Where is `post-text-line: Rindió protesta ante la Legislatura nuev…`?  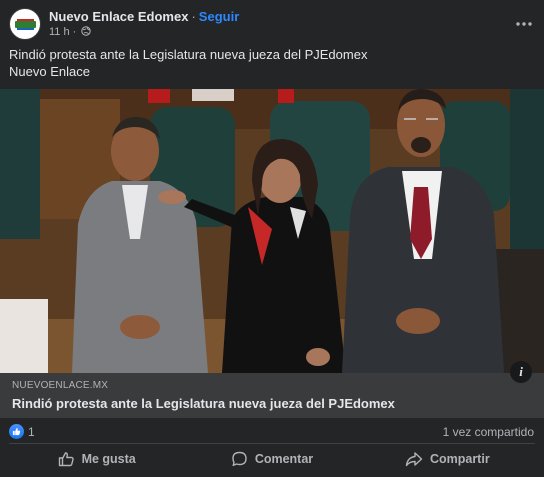 post-text-line: Rindió protesta ante la Legislatura nuev… is located at coordinates (188, 54).